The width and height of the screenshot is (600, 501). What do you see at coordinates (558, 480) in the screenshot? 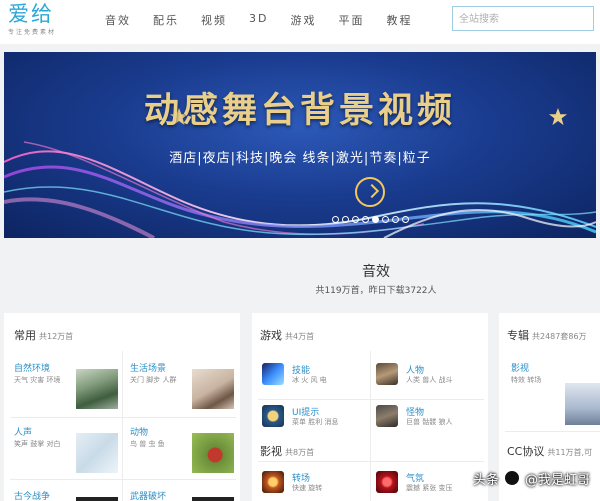
I see `watermark-author: @我是虹哥` at bounding box center [558, 480].